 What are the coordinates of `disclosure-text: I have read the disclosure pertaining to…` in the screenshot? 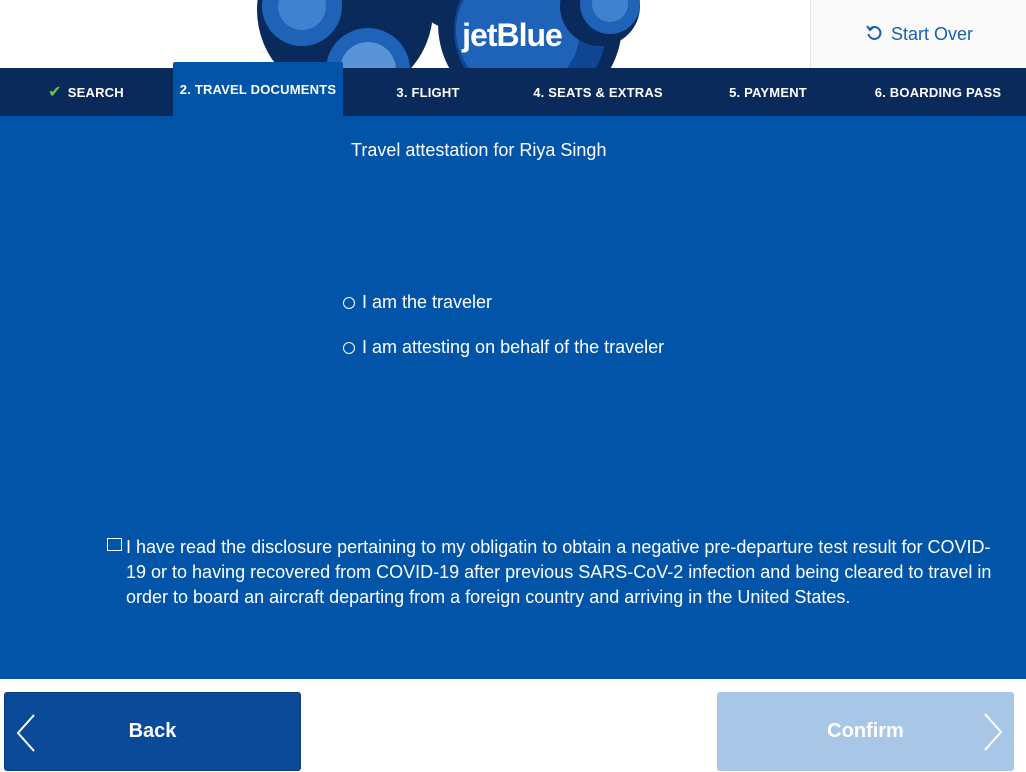 It's located at (559, 572).